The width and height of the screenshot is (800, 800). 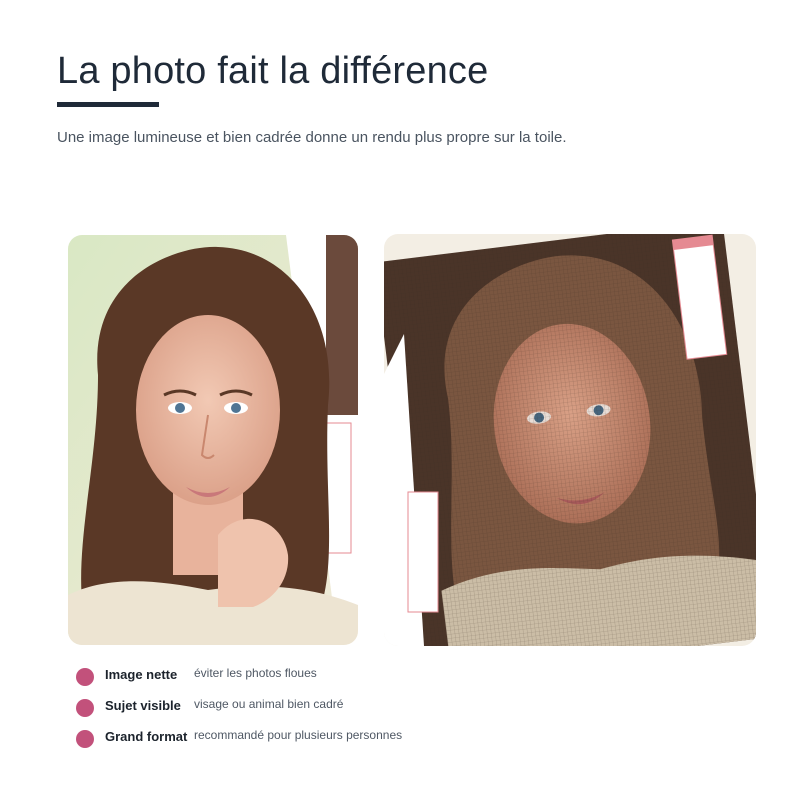 What do you see at coordinates (273, 71) in the screenshot?
I see `page-title: La photo fait la différence` at bounding box center [273, 71].